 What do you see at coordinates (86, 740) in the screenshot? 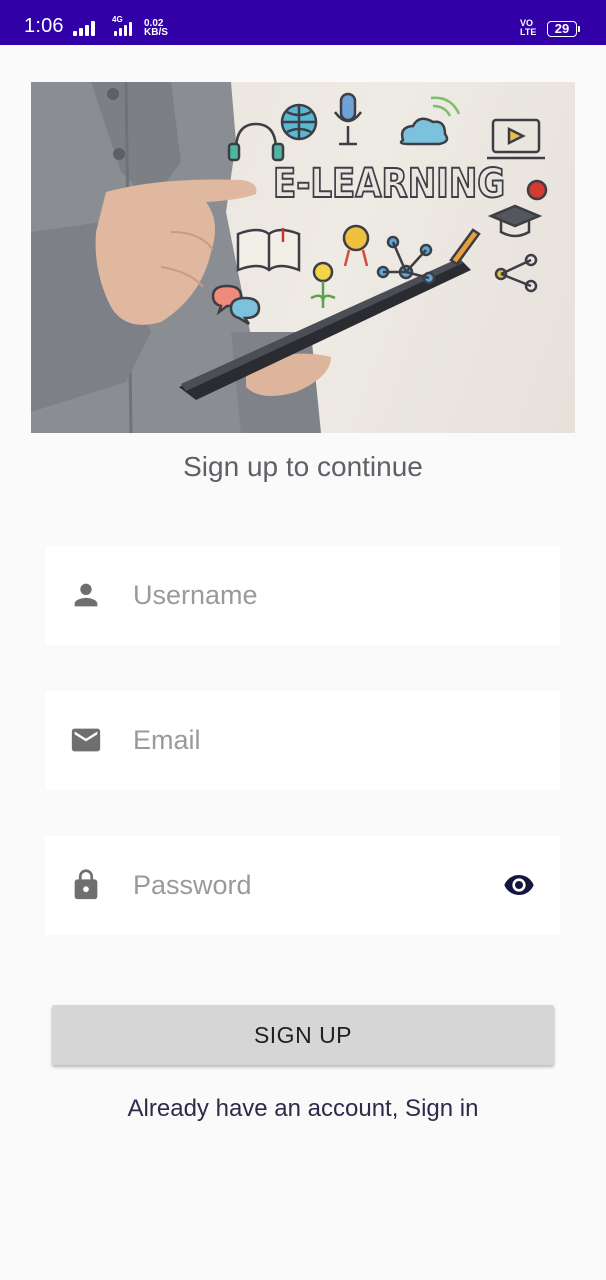
I see `mail-icon` at bounding box center [86, 740].